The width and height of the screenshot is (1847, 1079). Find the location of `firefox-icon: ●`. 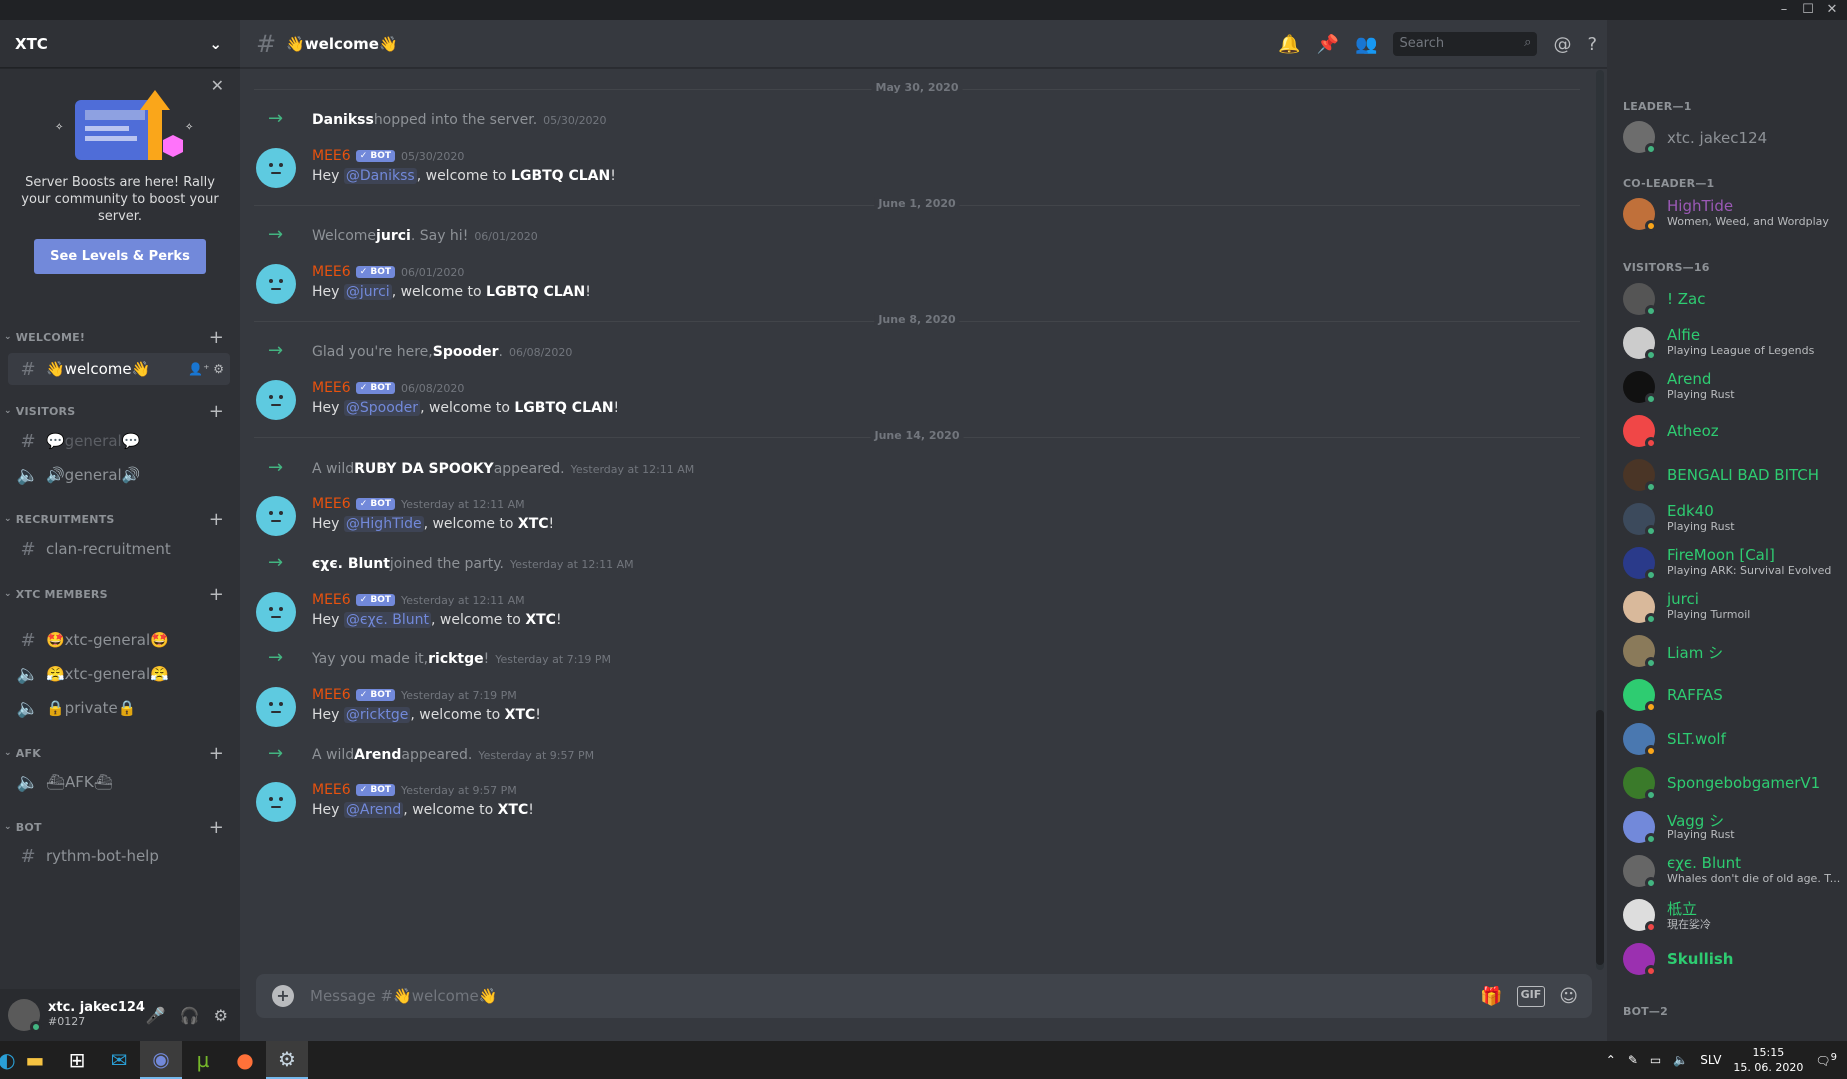

firefox-icon: ● is located at coordinates (245, 1060).